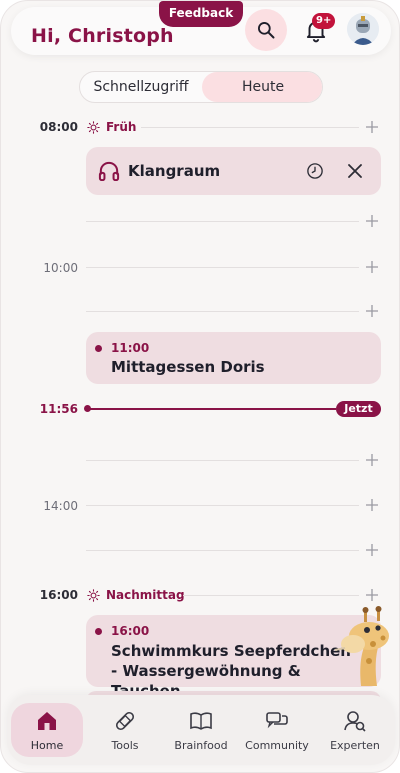  I want to click on event-card-klangraum: Klangraum, so click(233, 171).